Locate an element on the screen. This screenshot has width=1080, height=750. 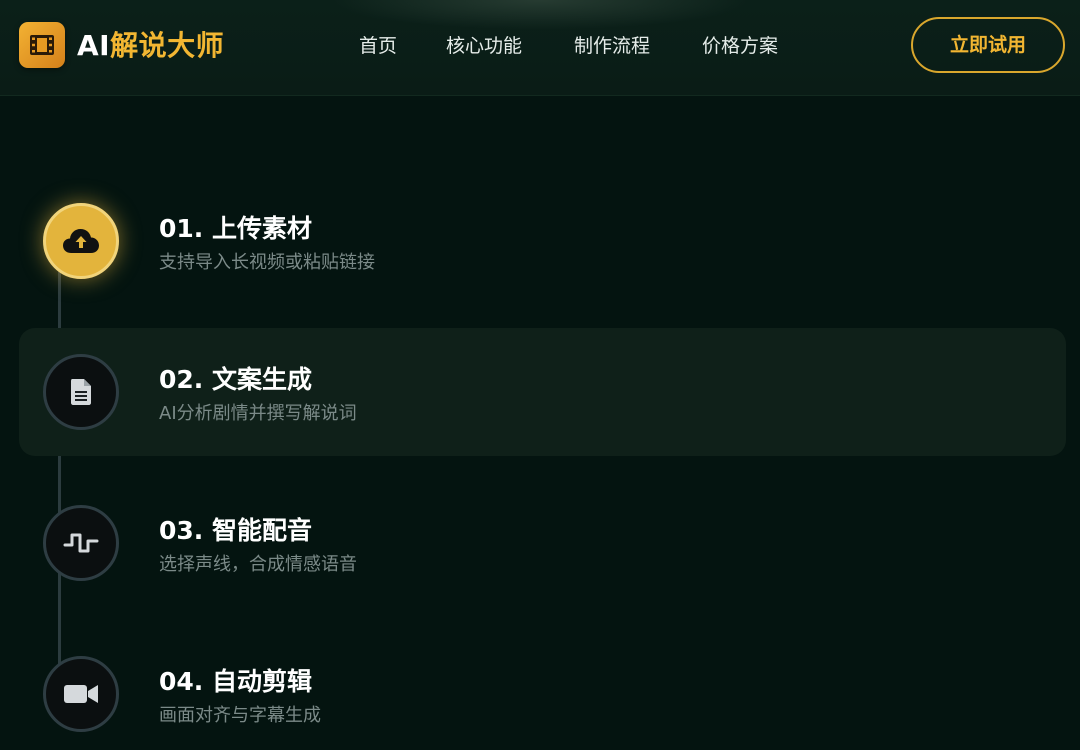
step-3-desc: 选择声线，合成情感语音 is located at coordinates (258, 564).